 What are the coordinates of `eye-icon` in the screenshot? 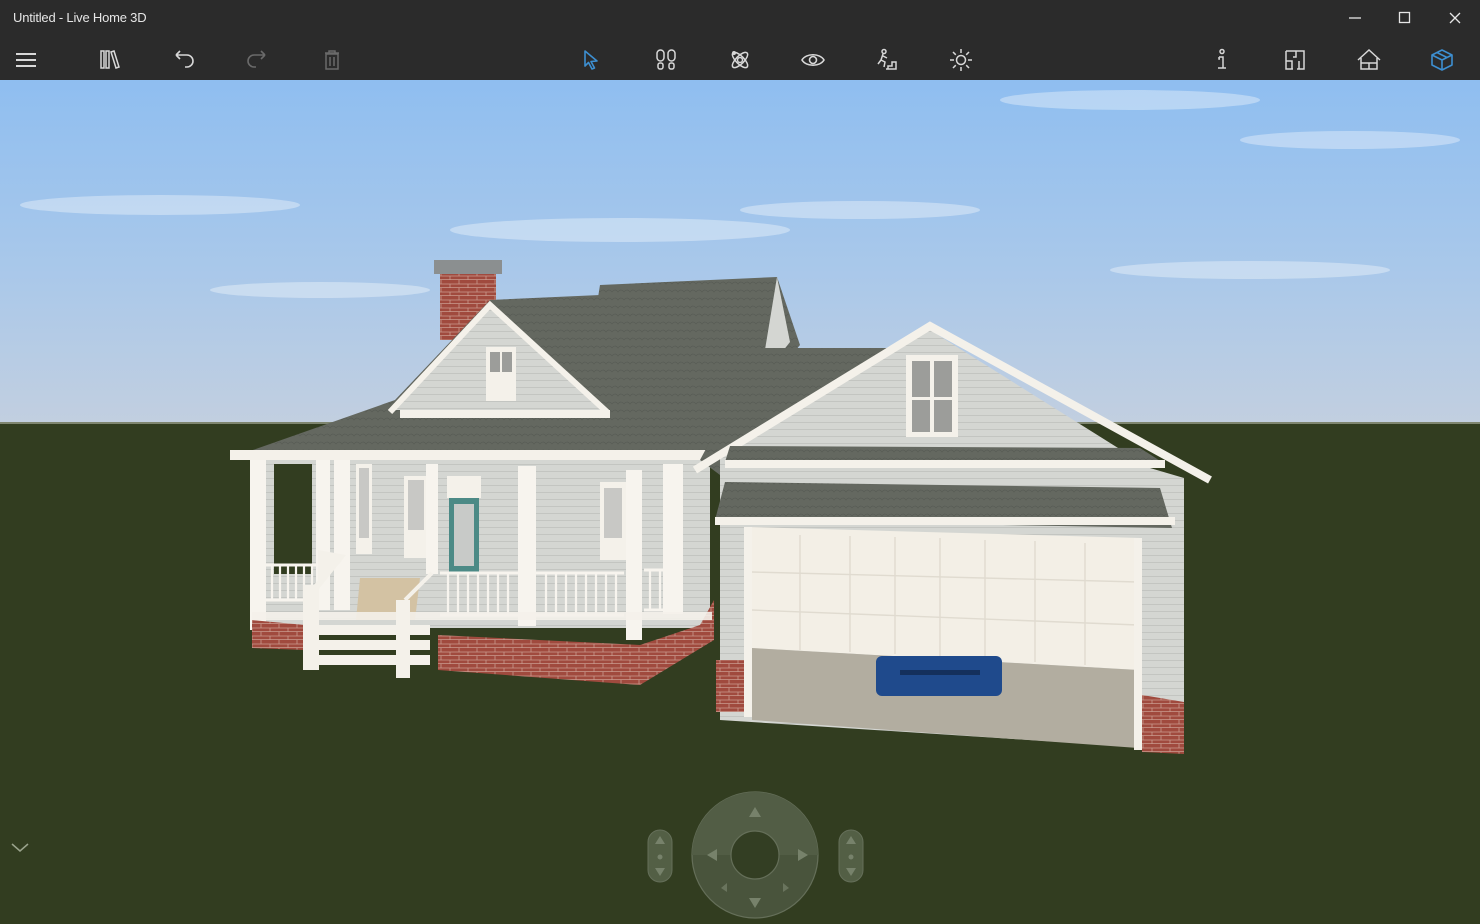 It's located at (813, 60).